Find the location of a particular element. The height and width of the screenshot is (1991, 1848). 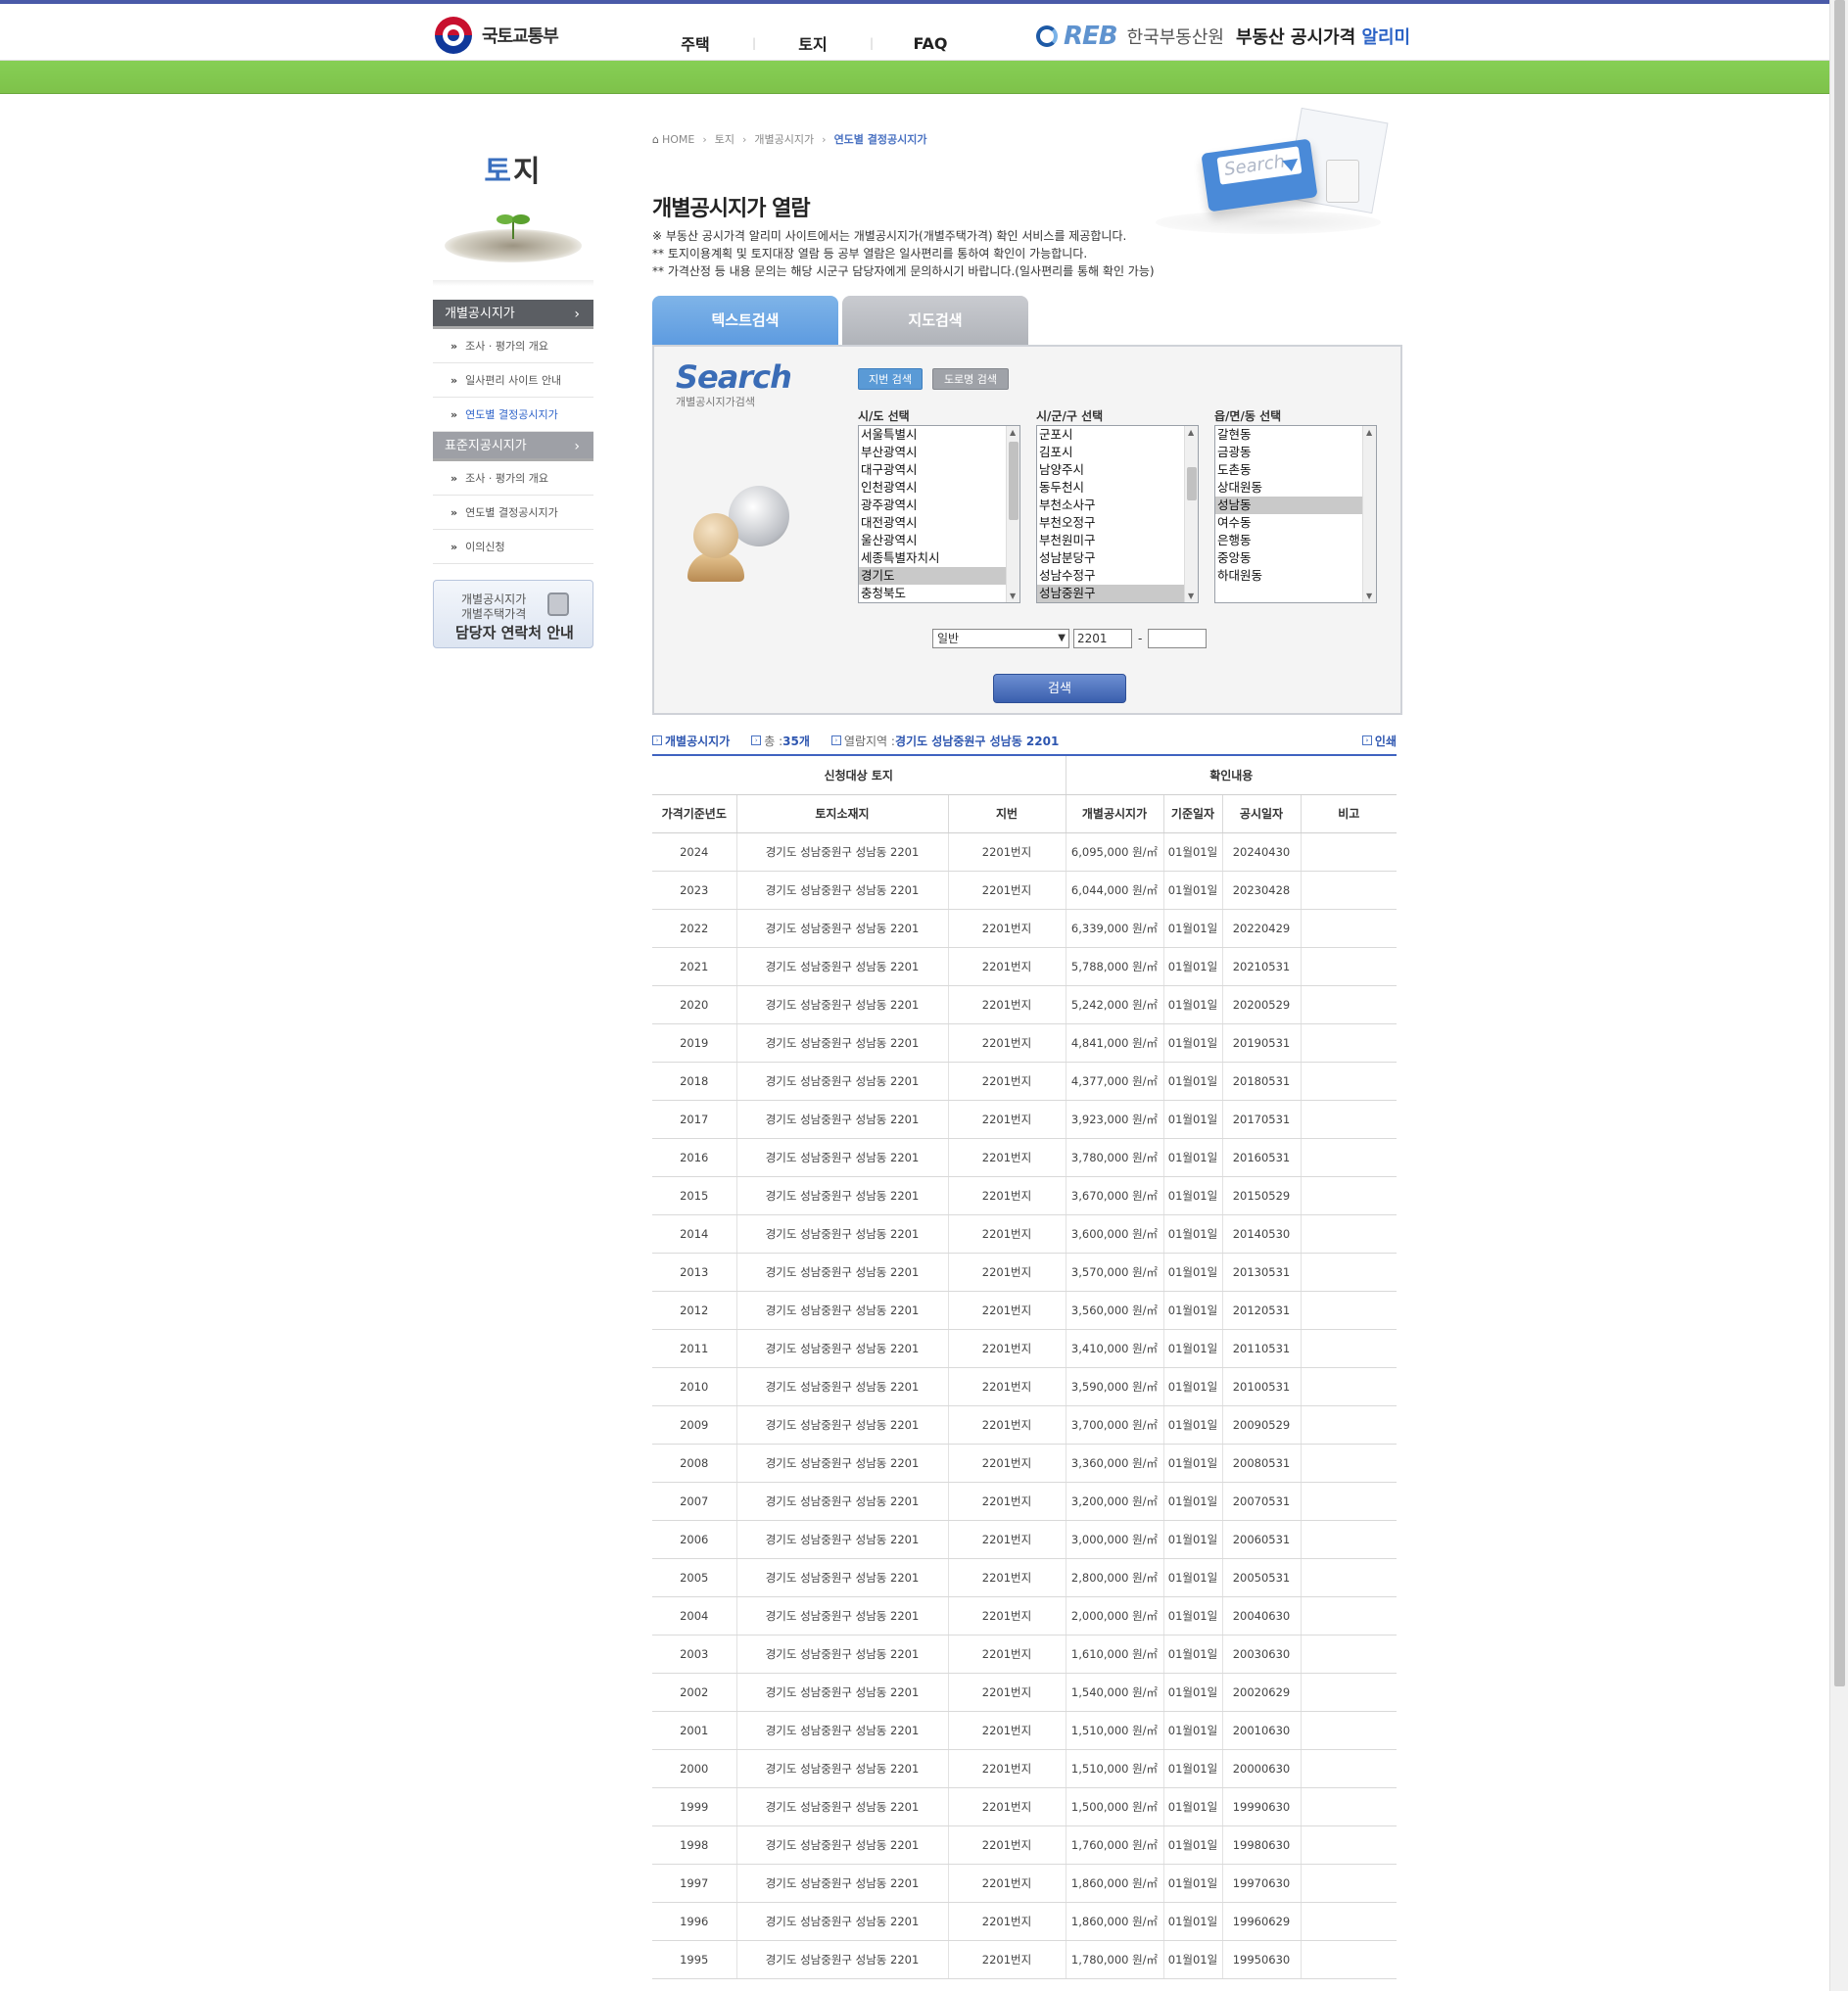

nav-housing: 주택 is located at coordinates (695, 43).